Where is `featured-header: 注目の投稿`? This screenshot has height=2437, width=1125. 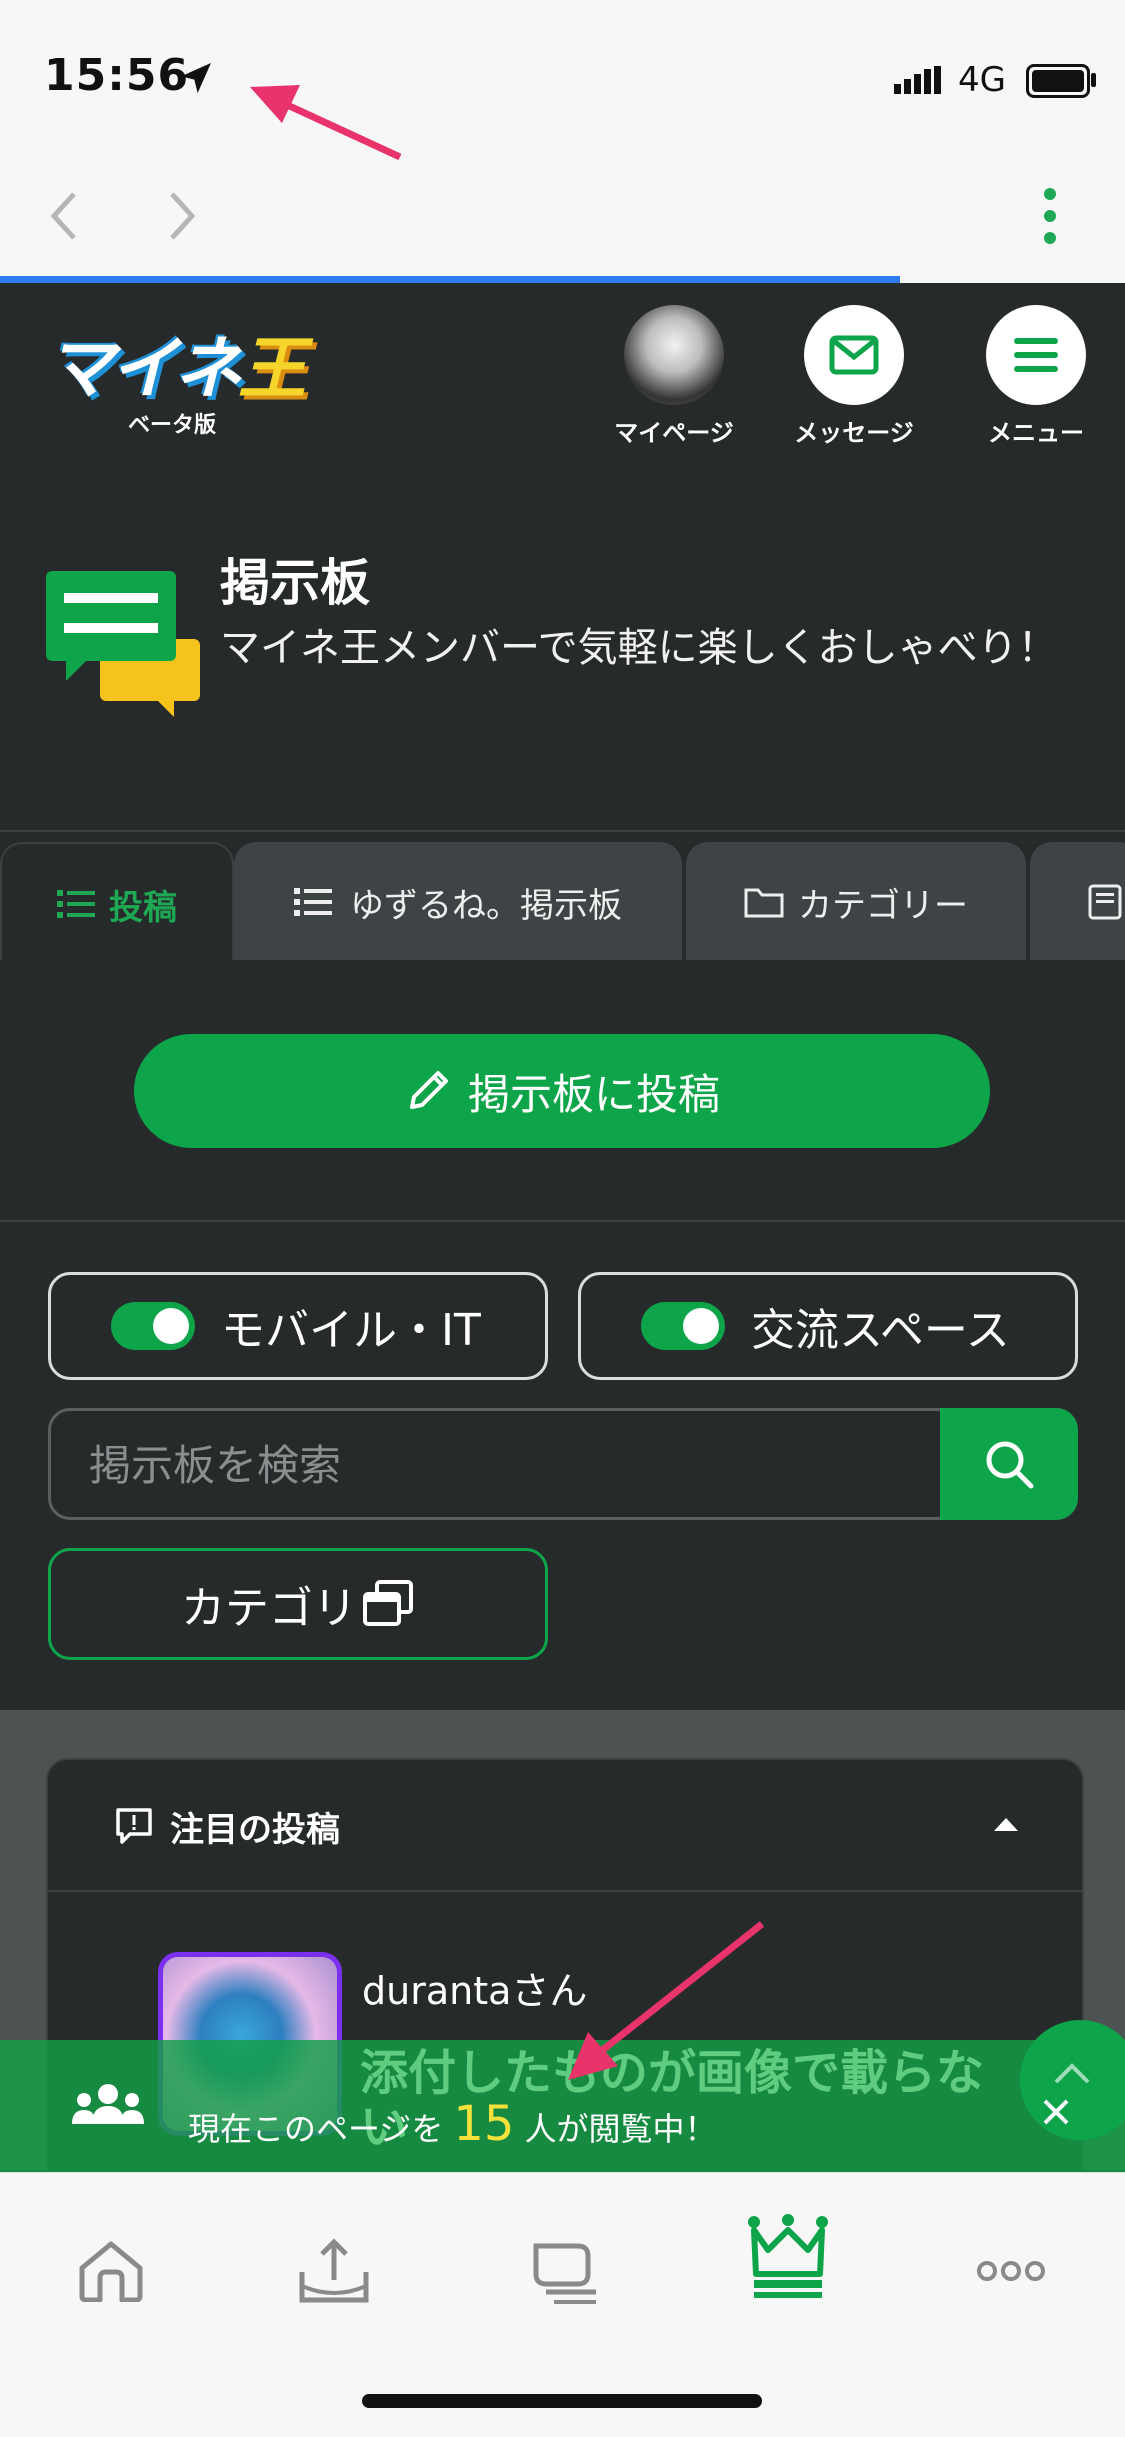 featured-header: 注目の投稿 is located at coordinates (565, 1826).